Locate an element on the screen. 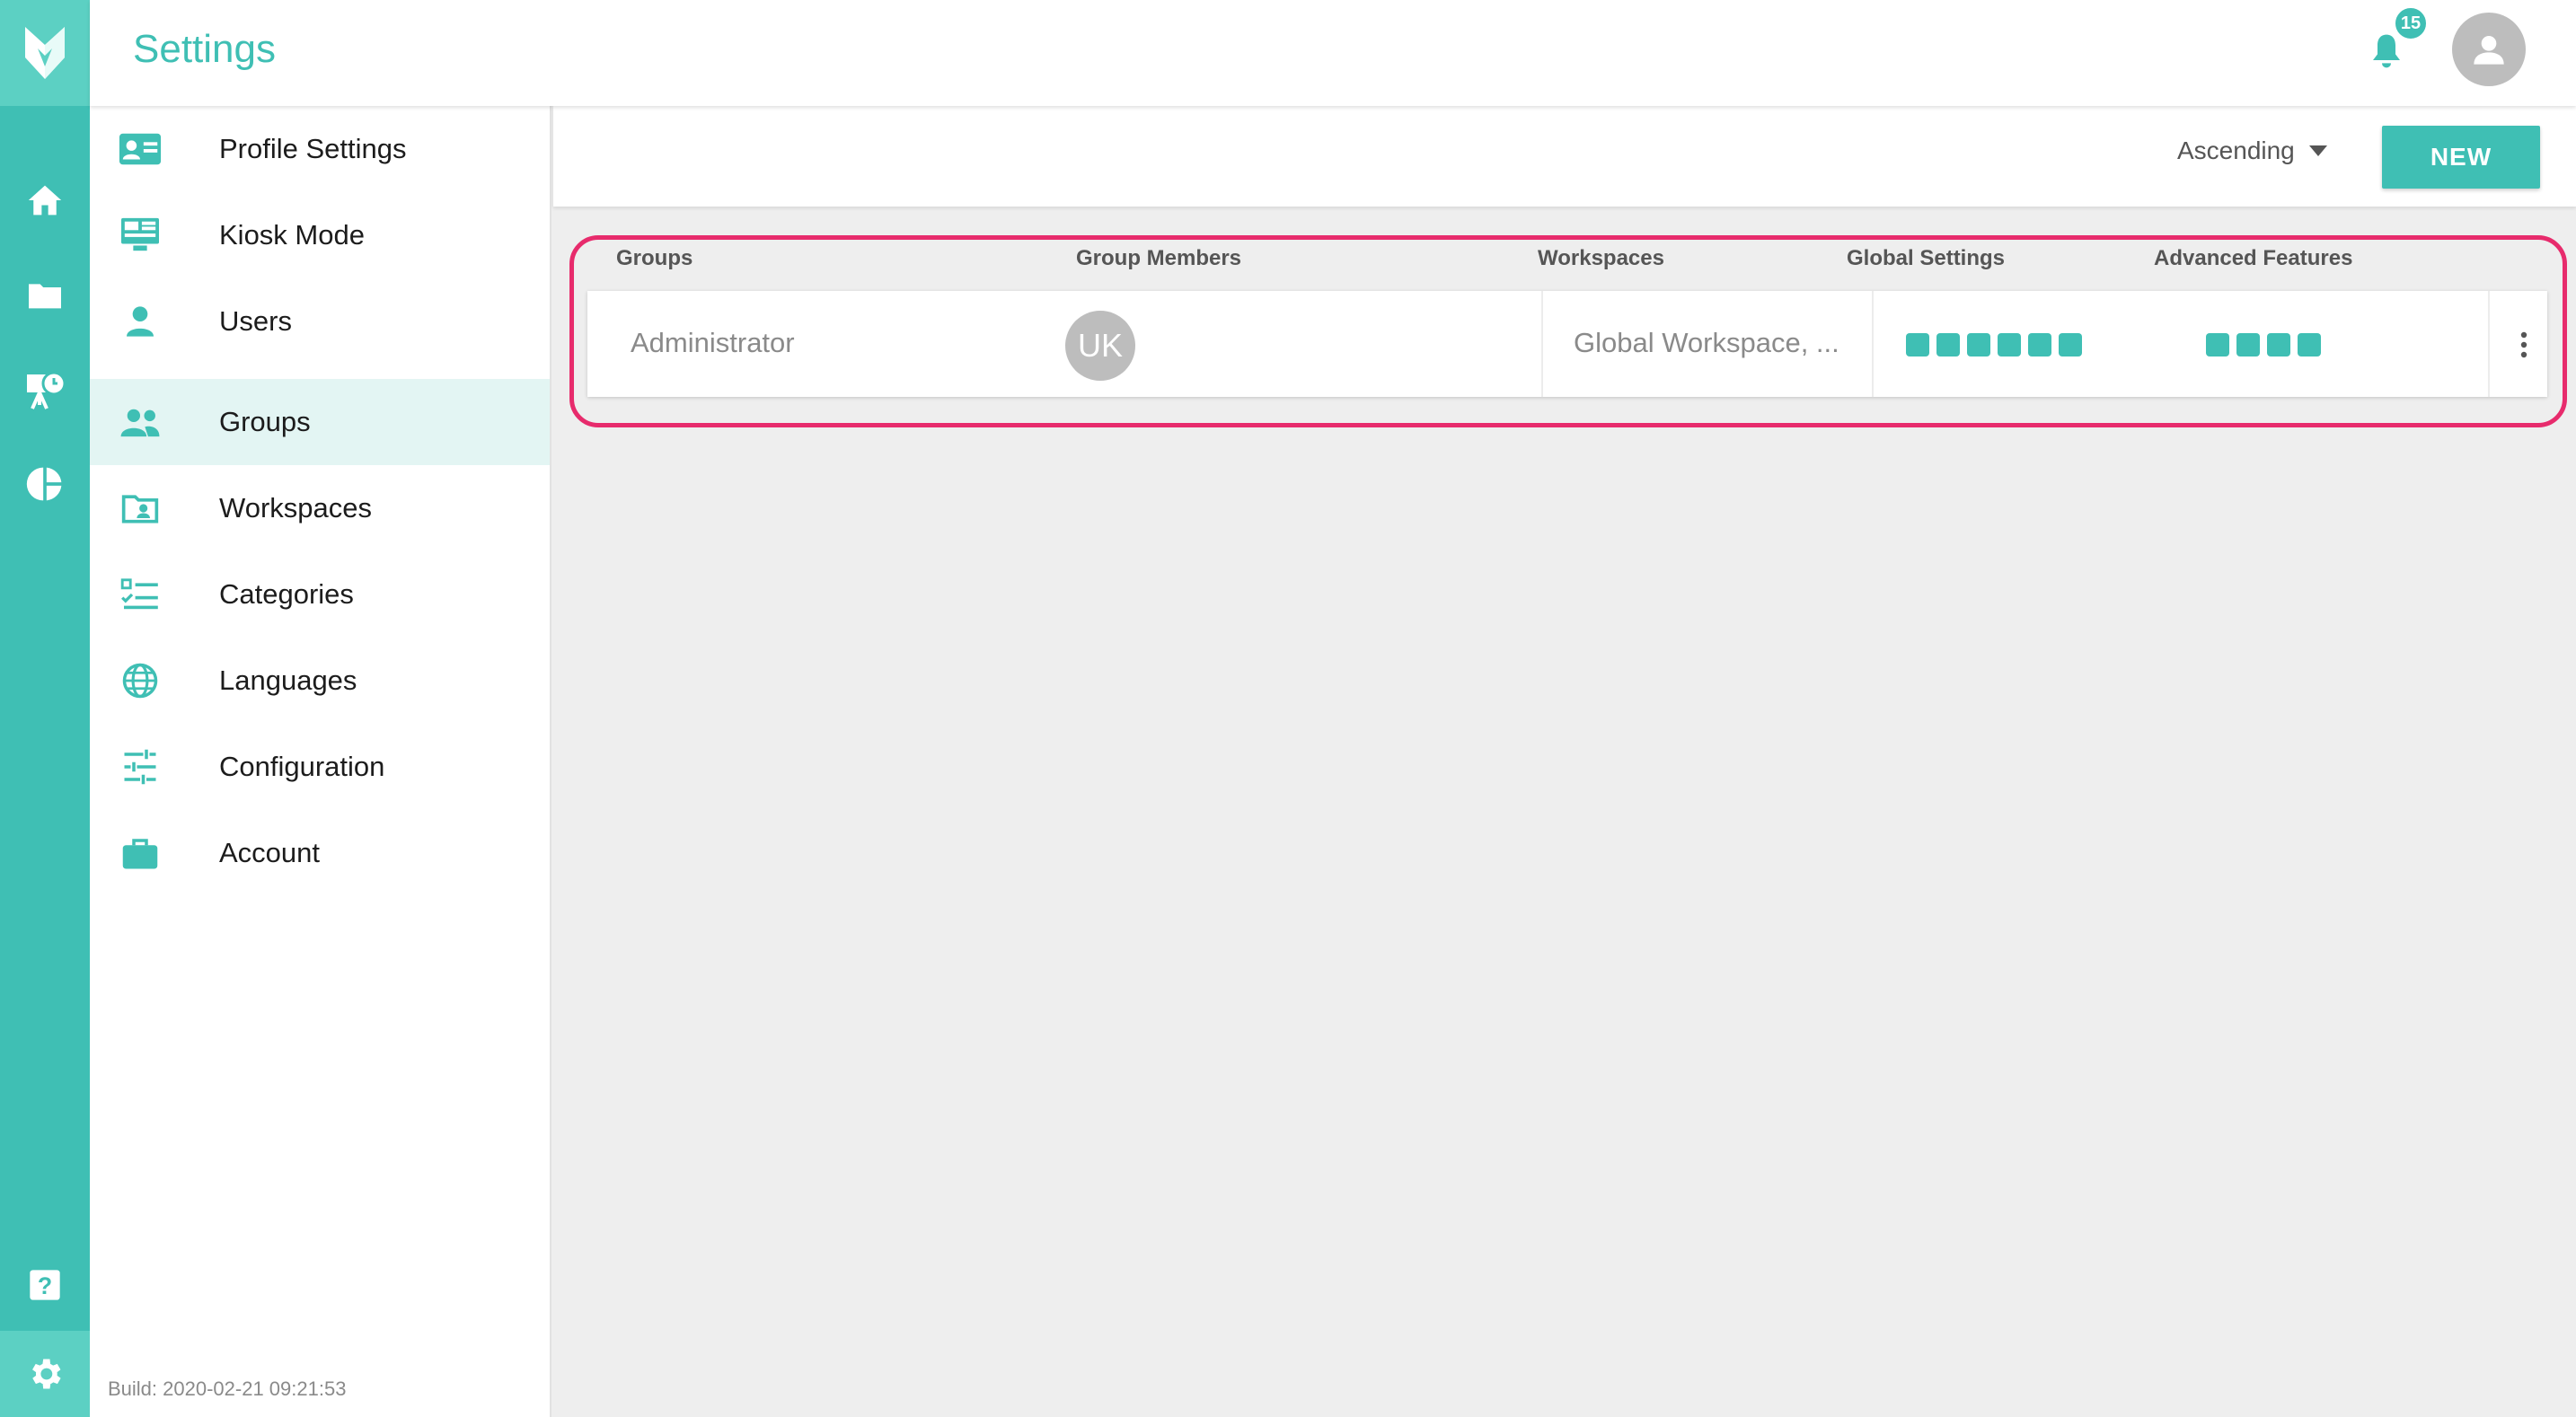 This screenshot has width=2576, height=1417. member-avatar: UK is located at coordinates (1100, 346).